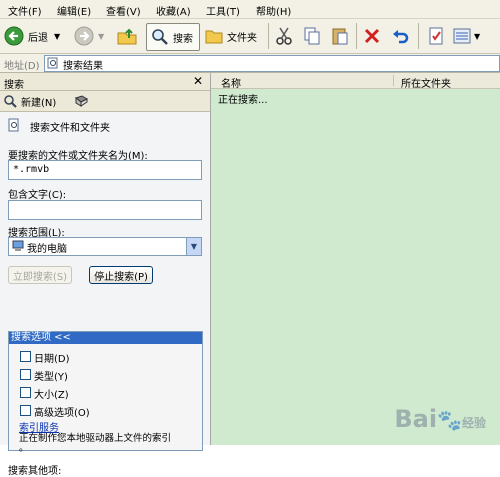 This screenshot has width=500, height=477. Describe the element at coordinates (105, 210) in the screenshot. I see `contains-input` at that location.